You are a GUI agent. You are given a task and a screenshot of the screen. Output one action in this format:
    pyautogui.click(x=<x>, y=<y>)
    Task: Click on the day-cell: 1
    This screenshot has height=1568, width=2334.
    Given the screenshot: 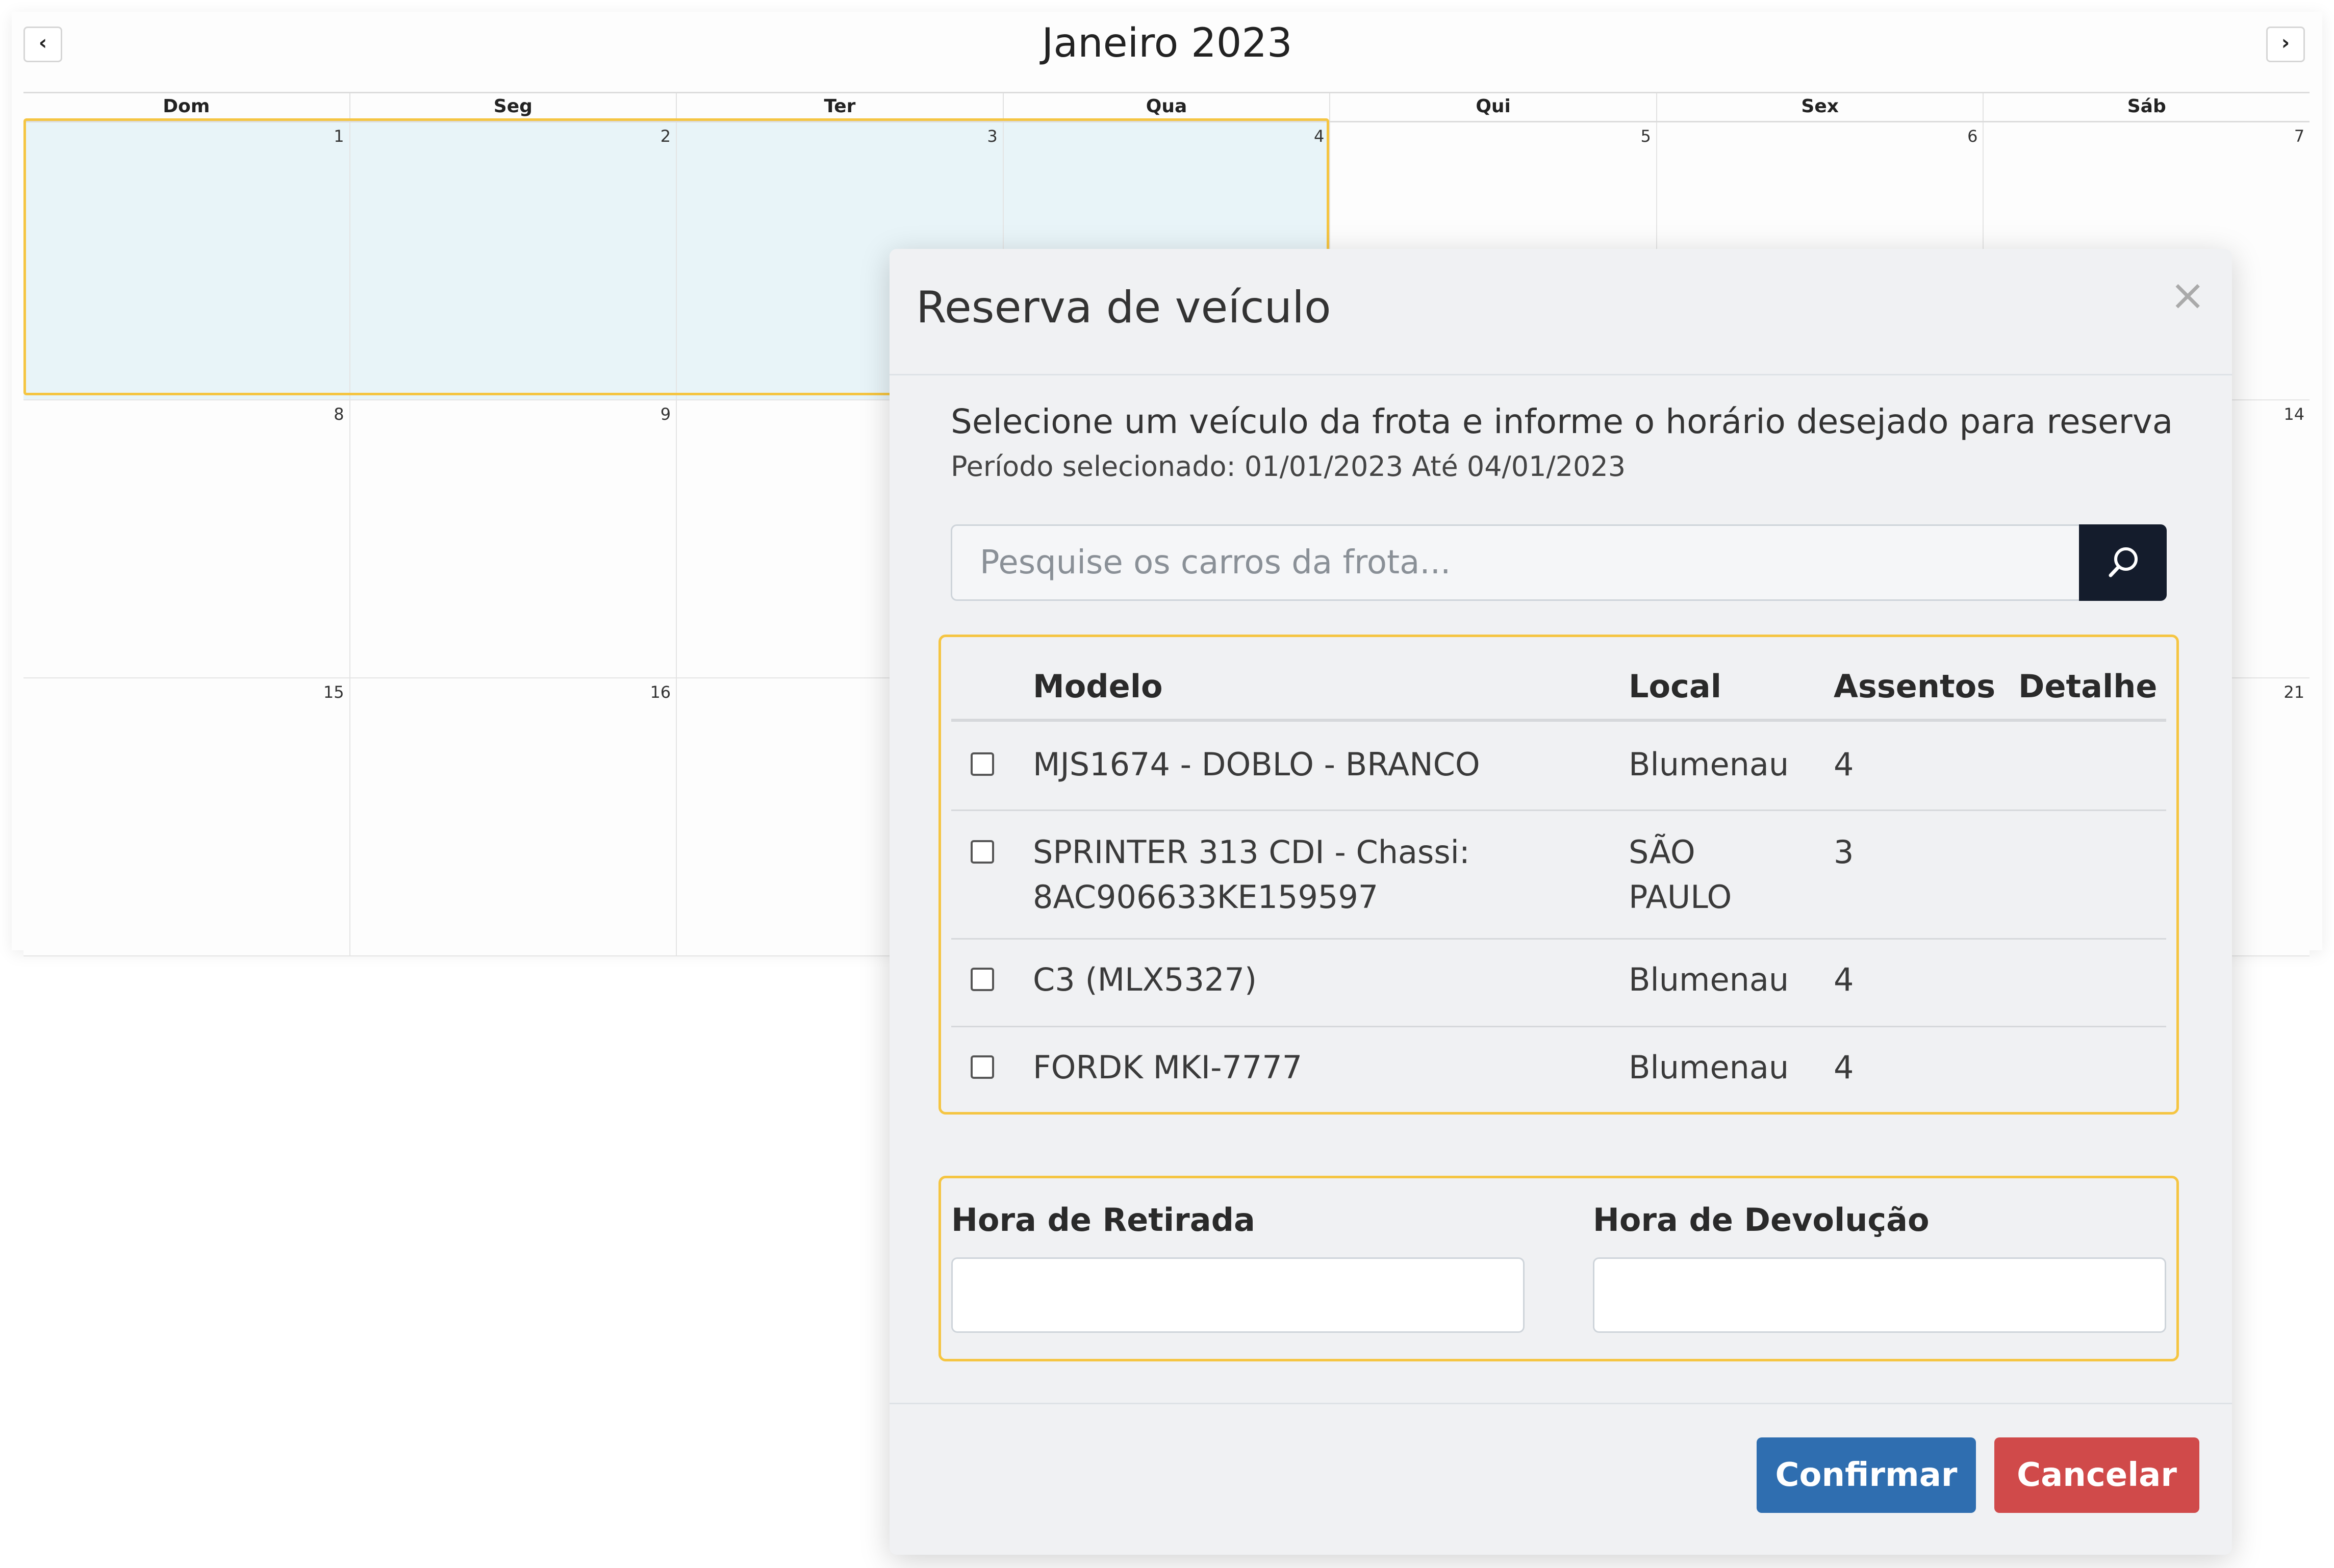 What is the action you would take?
    pyautogui.click(x=186, y=260)
    